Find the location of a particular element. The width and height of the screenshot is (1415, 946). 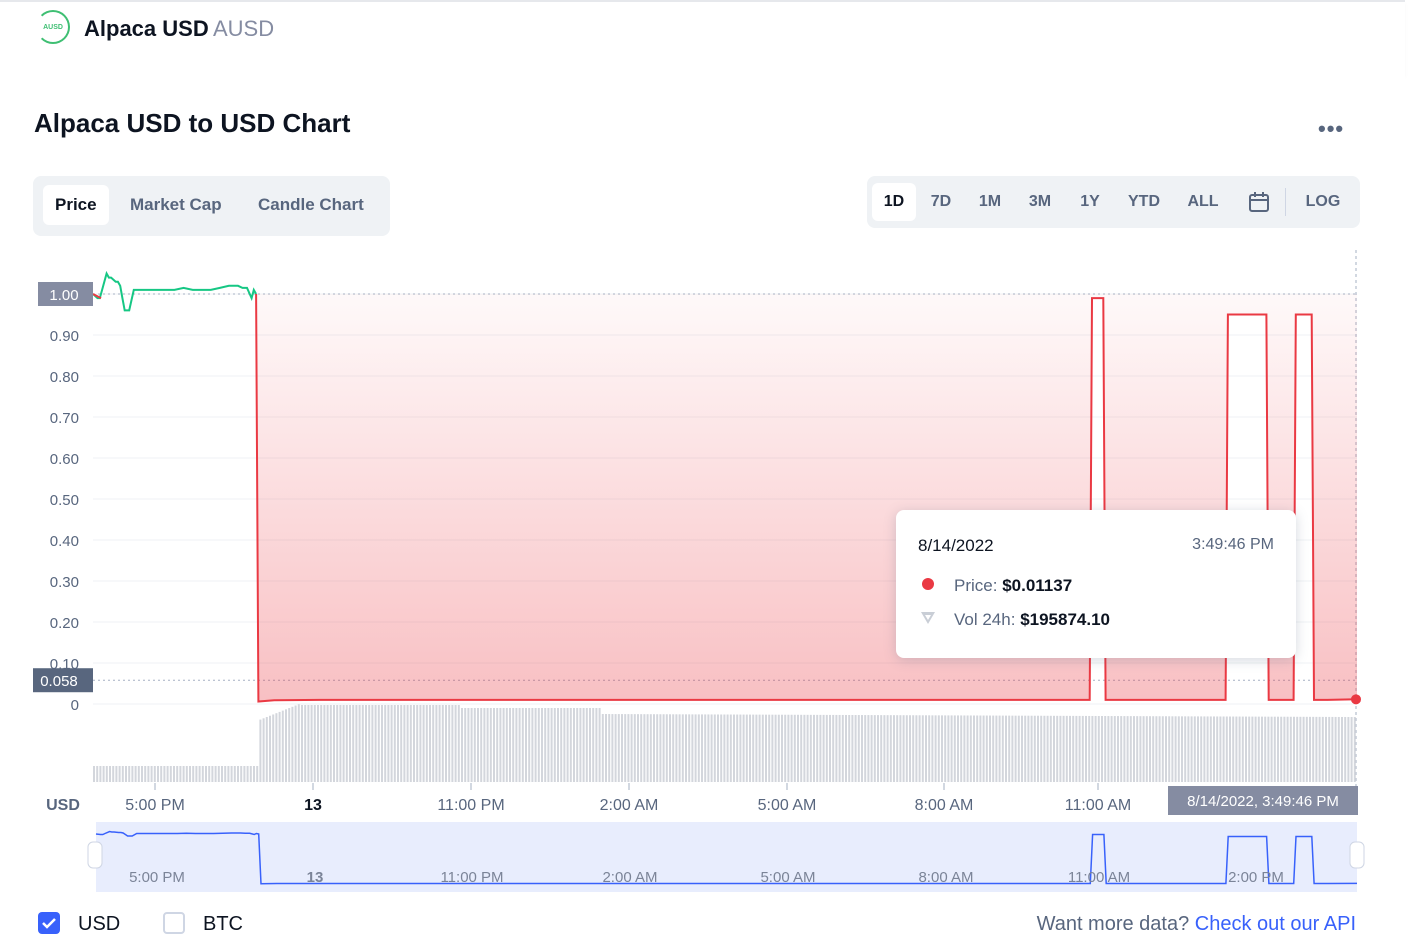

range-3m: 3M is located at coordinates (1040, 202).